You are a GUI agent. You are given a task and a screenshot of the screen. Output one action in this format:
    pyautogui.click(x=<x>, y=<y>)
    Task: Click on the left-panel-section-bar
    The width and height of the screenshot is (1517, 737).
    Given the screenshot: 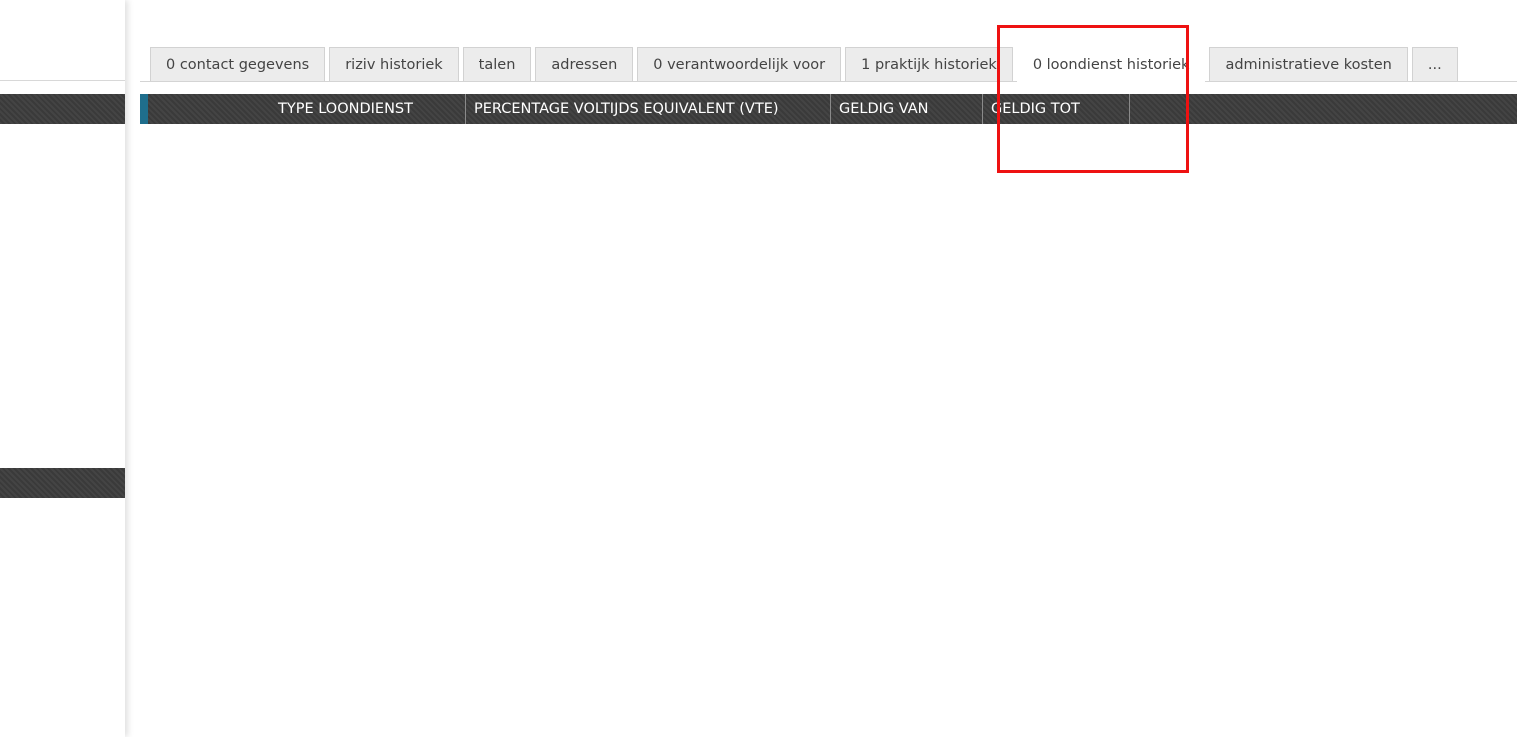 What is the action you would take?
    pyautogui.click(x=62, y=483)
    